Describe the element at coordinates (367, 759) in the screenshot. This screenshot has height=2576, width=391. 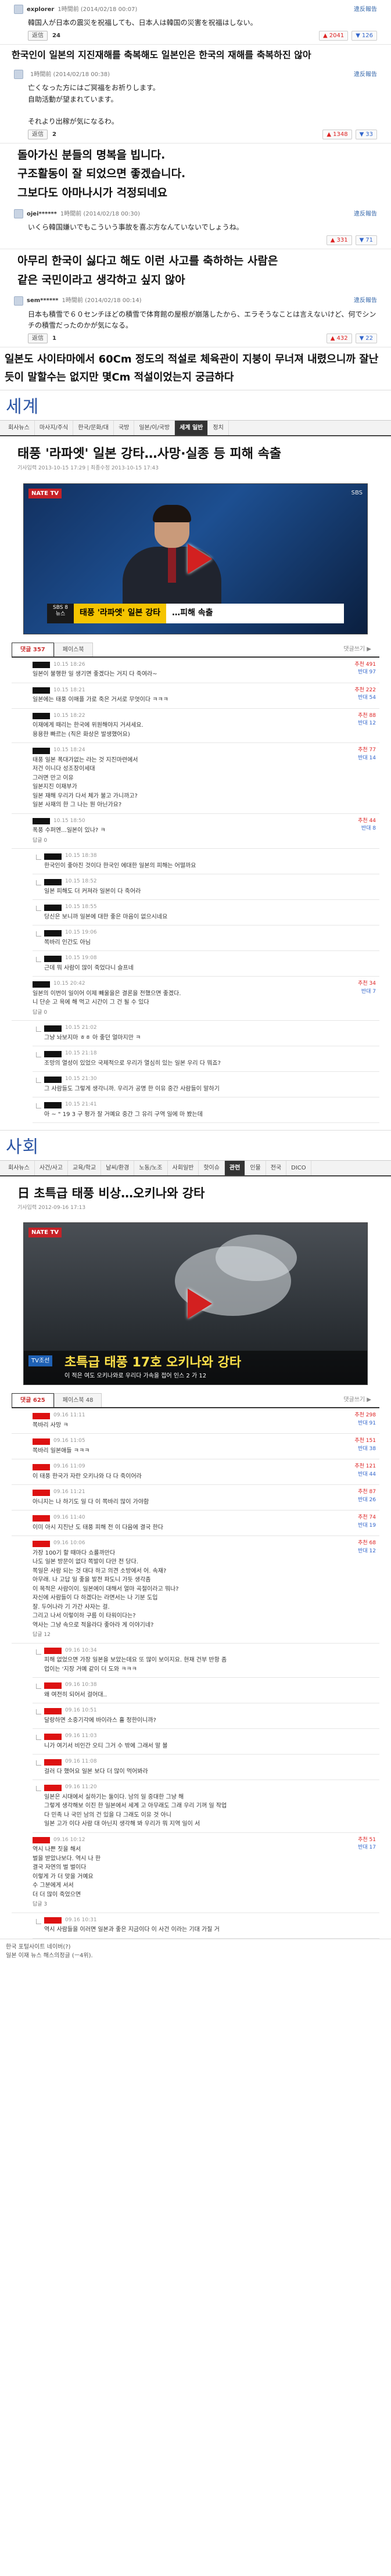
I see `downvote-button: 반대 14` at that location.